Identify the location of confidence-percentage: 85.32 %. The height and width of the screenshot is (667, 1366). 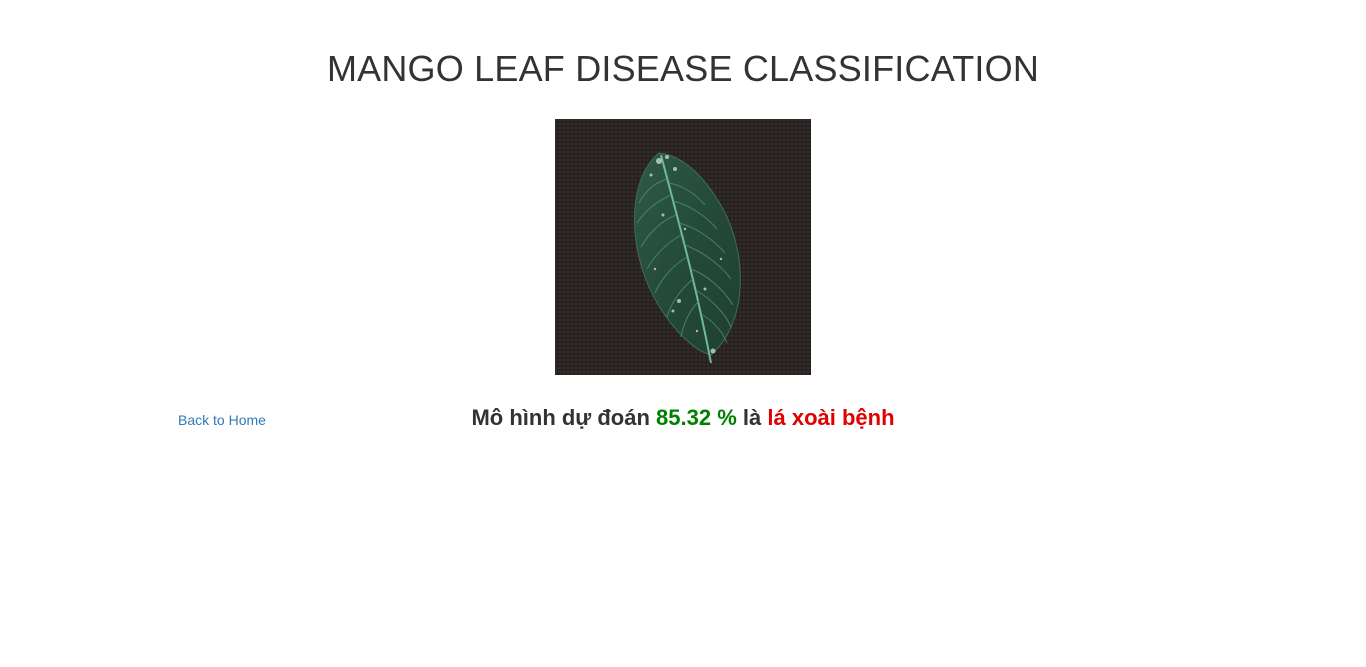
(696, 417).